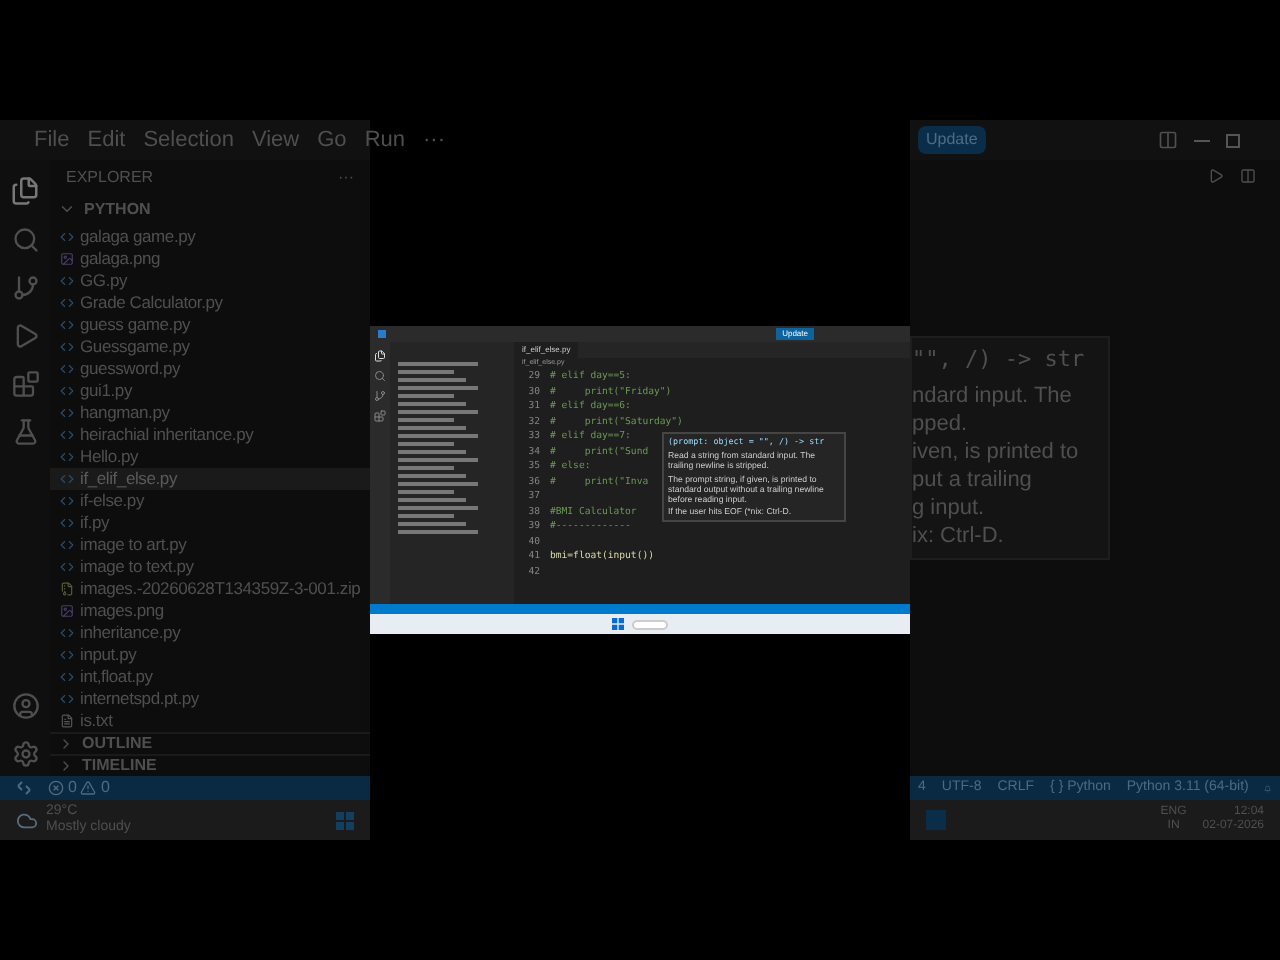 This screenshot has height=960, width=1280. I want to click on settings-icon, so click(25, 754).